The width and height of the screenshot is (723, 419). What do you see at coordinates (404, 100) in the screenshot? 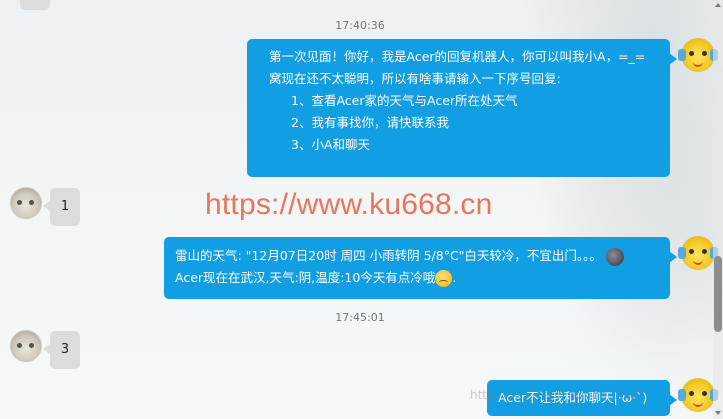
I see `menu-option-1: 1、查看Acer家的天气与Acer所在处天气` at bounding box center [404, 100].